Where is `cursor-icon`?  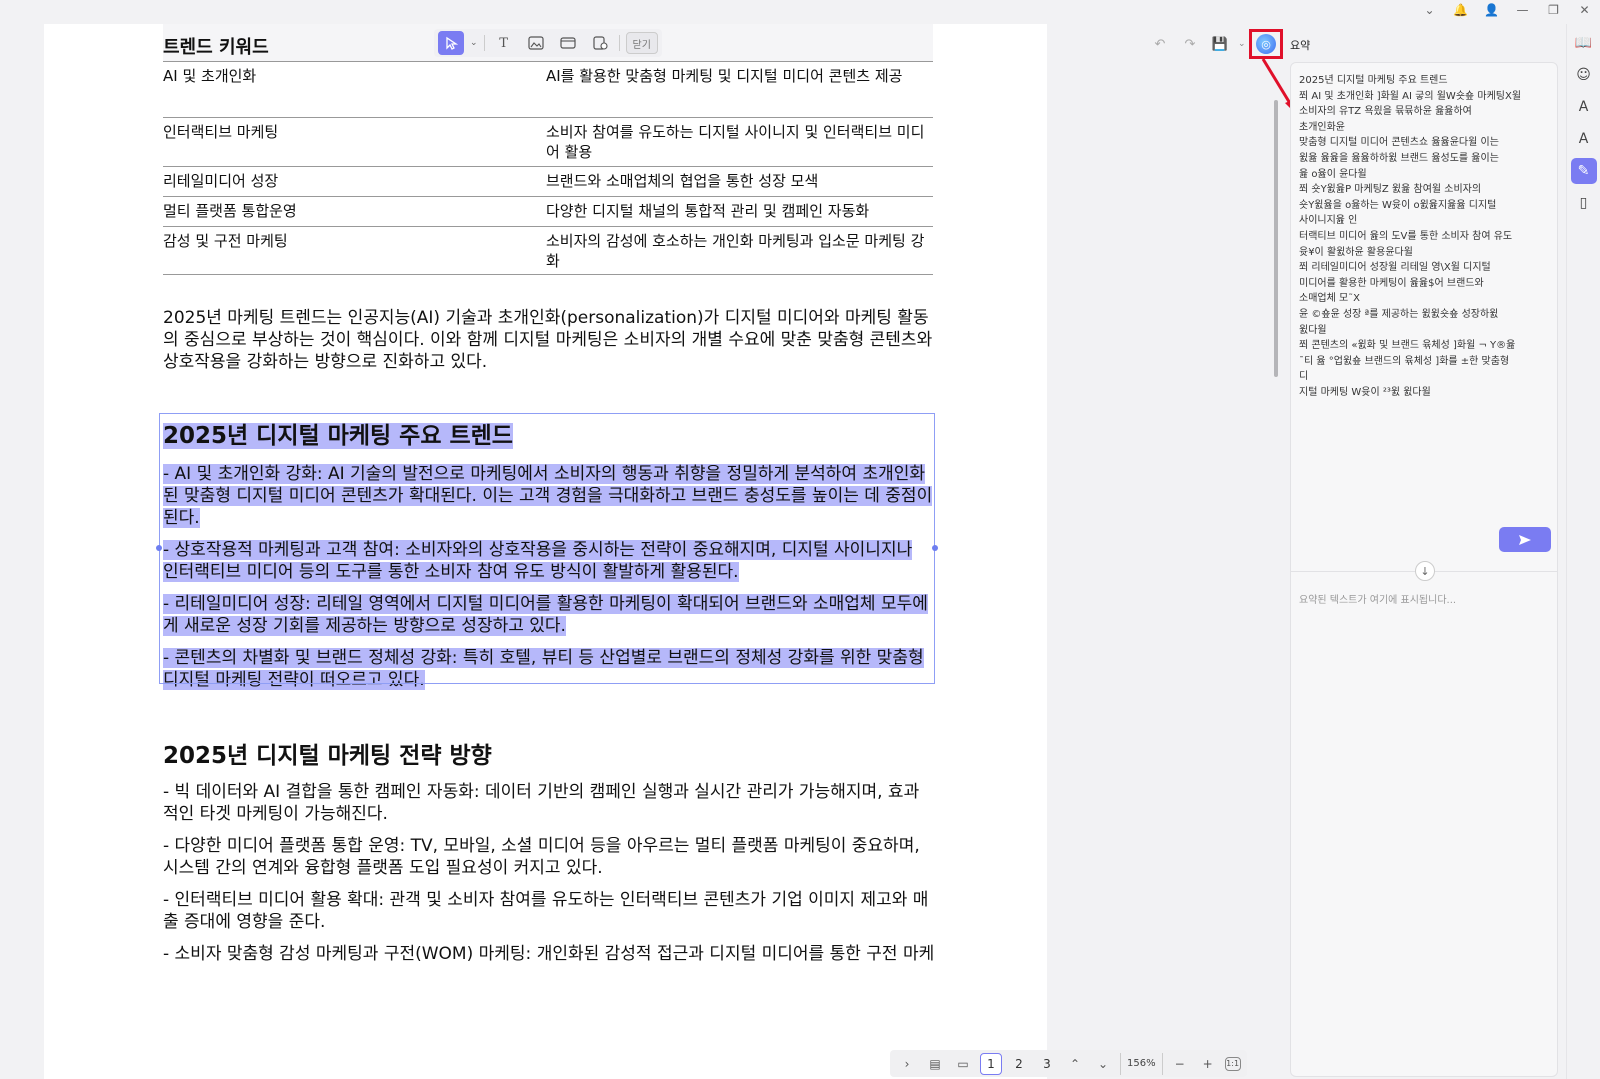 cursor-icon is located at coordinates (452, 43).